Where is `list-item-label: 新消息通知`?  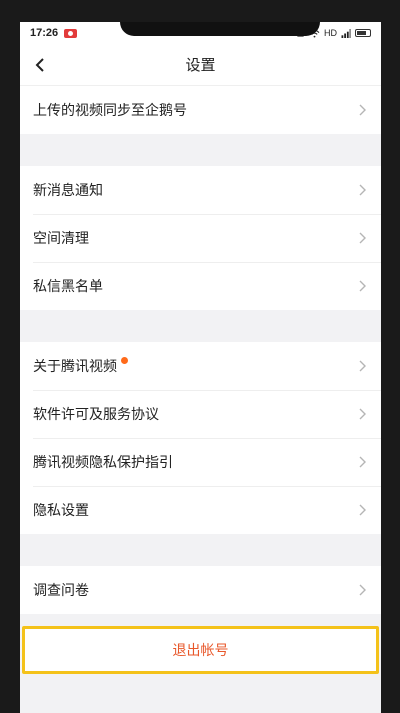
list-item-label: 新消息通知 is located at coordinates (68, 190).